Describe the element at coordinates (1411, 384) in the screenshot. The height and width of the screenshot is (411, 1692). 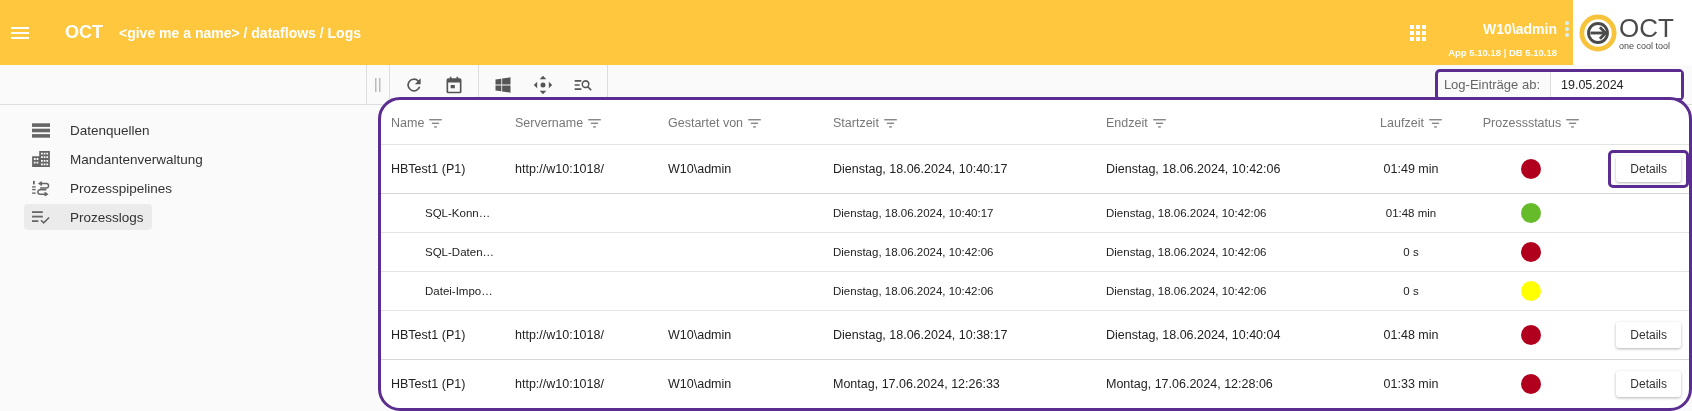
I see `duration: 01:33 min` at that location.